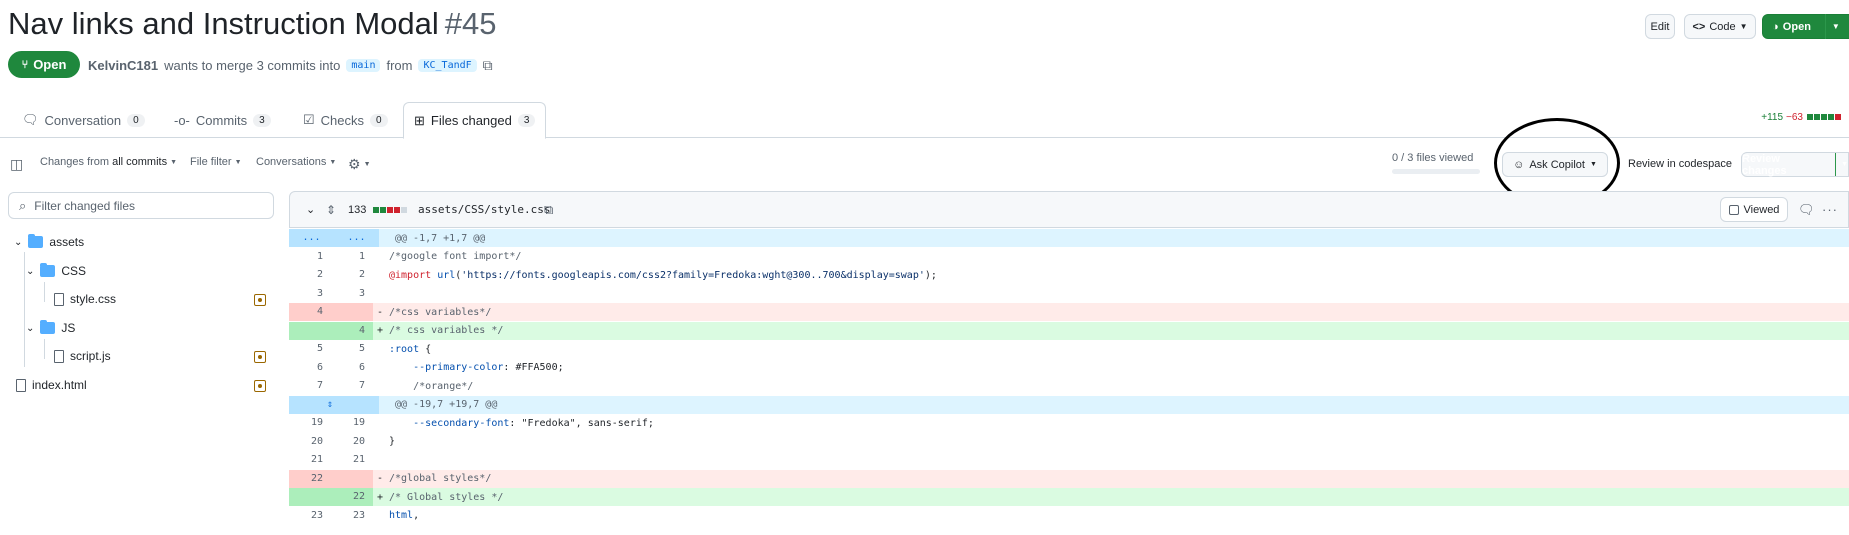 The width and height of the screenshot is (1849, 535). What do you see at coordinates (67, 242) in the screenshot?
I see `tree-label: assets` at bounding box center [67, 242].